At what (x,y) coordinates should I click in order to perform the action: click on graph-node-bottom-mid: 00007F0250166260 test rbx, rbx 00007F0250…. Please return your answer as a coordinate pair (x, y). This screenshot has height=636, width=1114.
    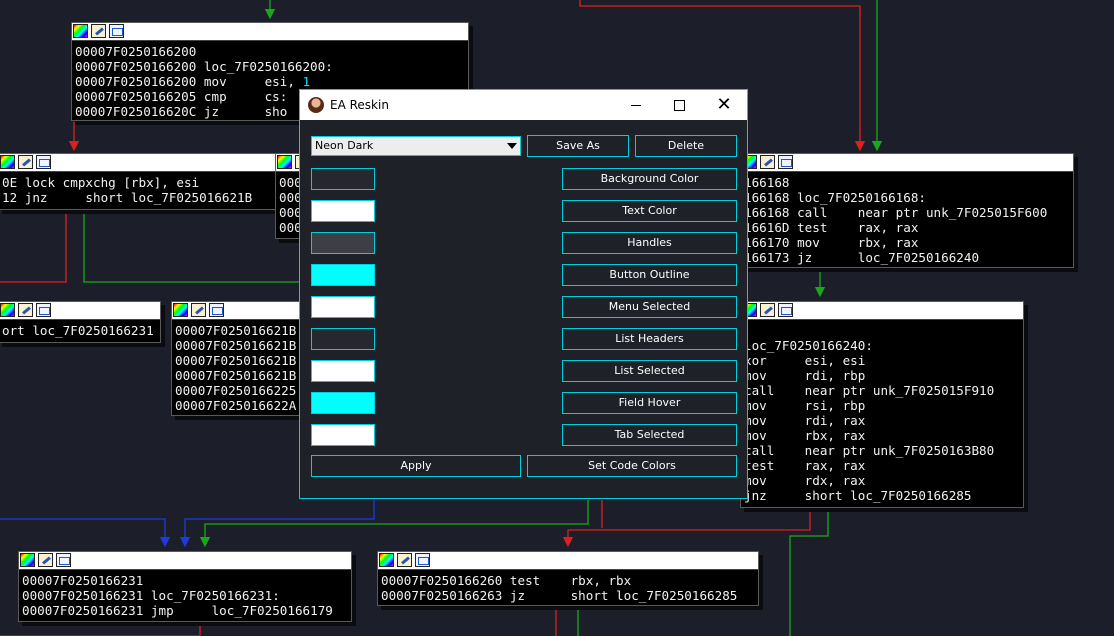
    Looking at the image, I should click on (568, 578).